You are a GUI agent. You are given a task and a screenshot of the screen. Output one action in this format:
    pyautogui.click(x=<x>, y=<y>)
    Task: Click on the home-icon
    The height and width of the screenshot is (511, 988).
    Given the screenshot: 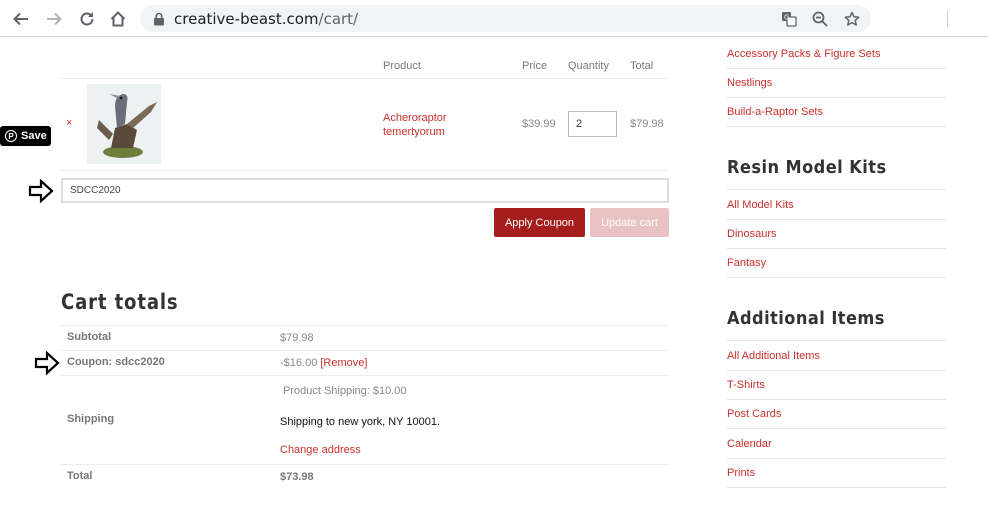 What is the action you would take?
    pyautogui.click(x=118, y=19)
    